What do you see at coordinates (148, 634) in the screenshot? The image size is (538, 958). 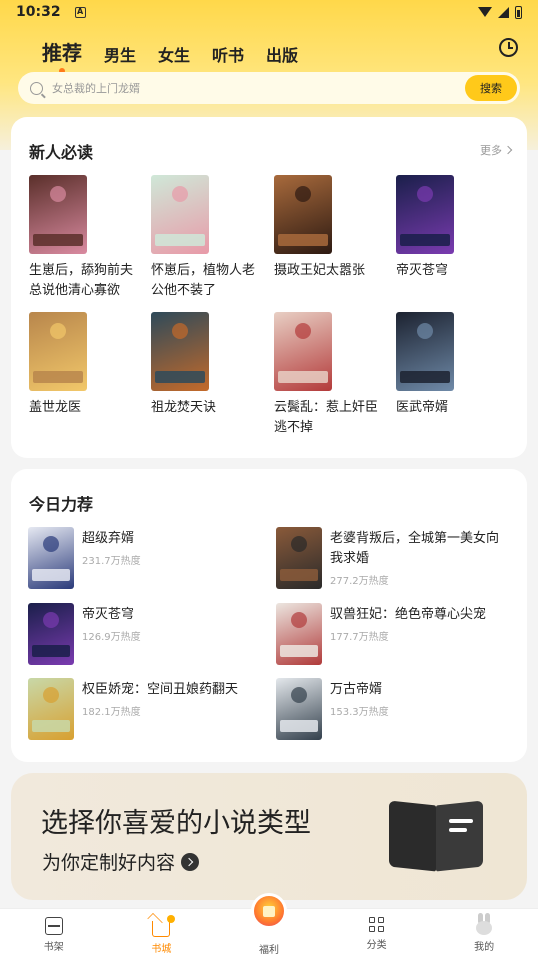 I see `book-item: 帝灭苍穹 126.9万热度` at bounding box center [148, 634].